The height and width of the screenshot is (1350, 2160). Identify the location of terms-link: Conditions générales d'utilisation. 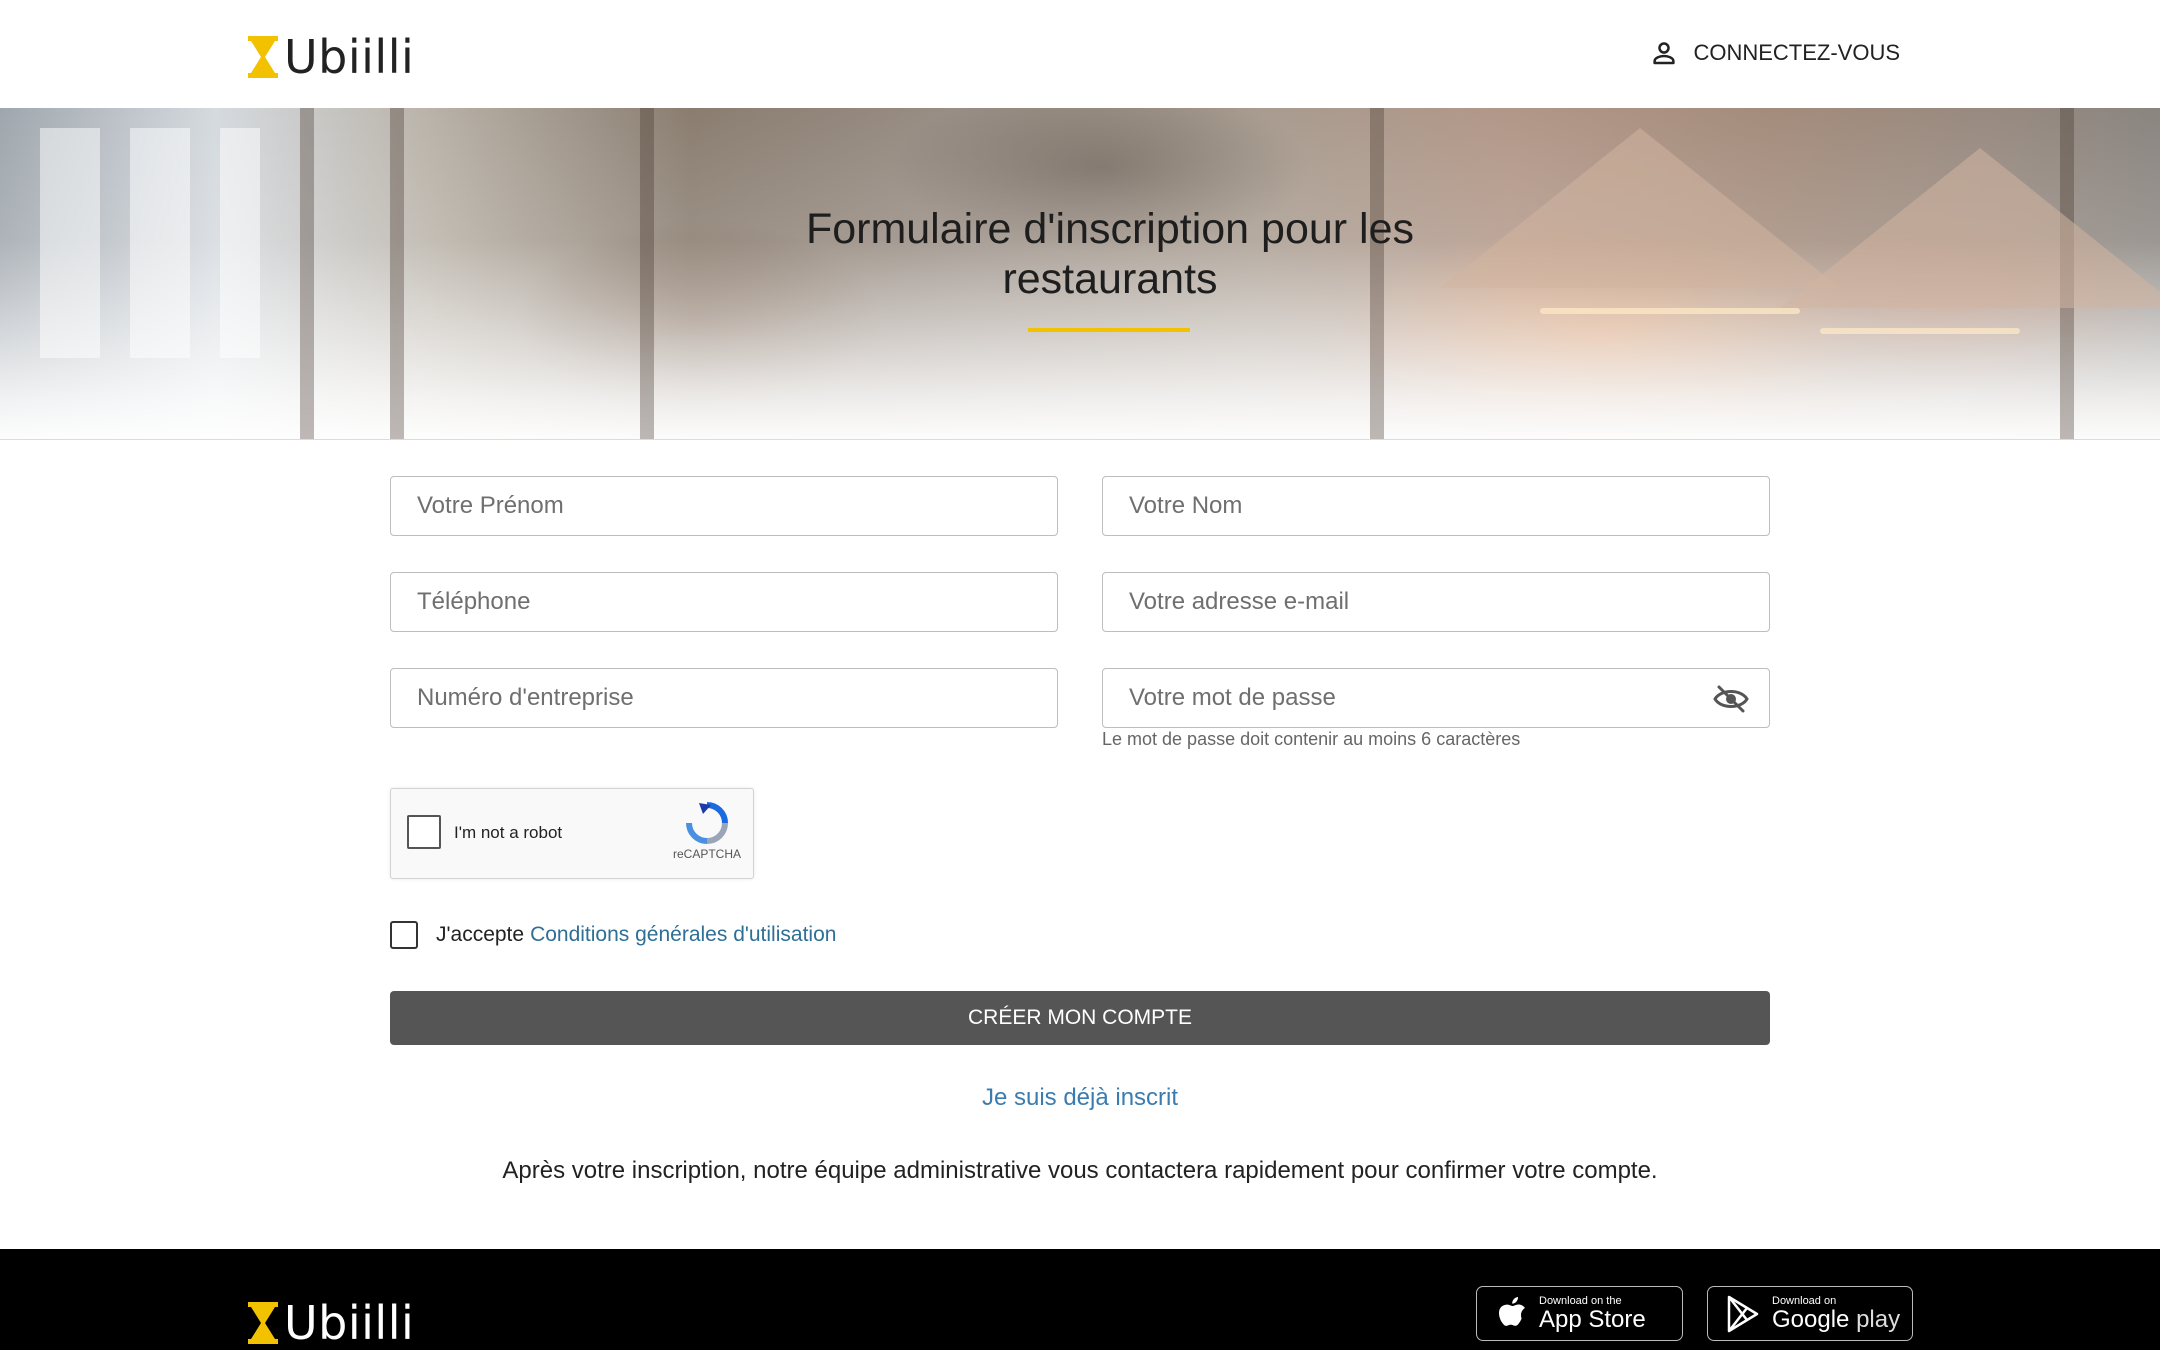
(683, 935).